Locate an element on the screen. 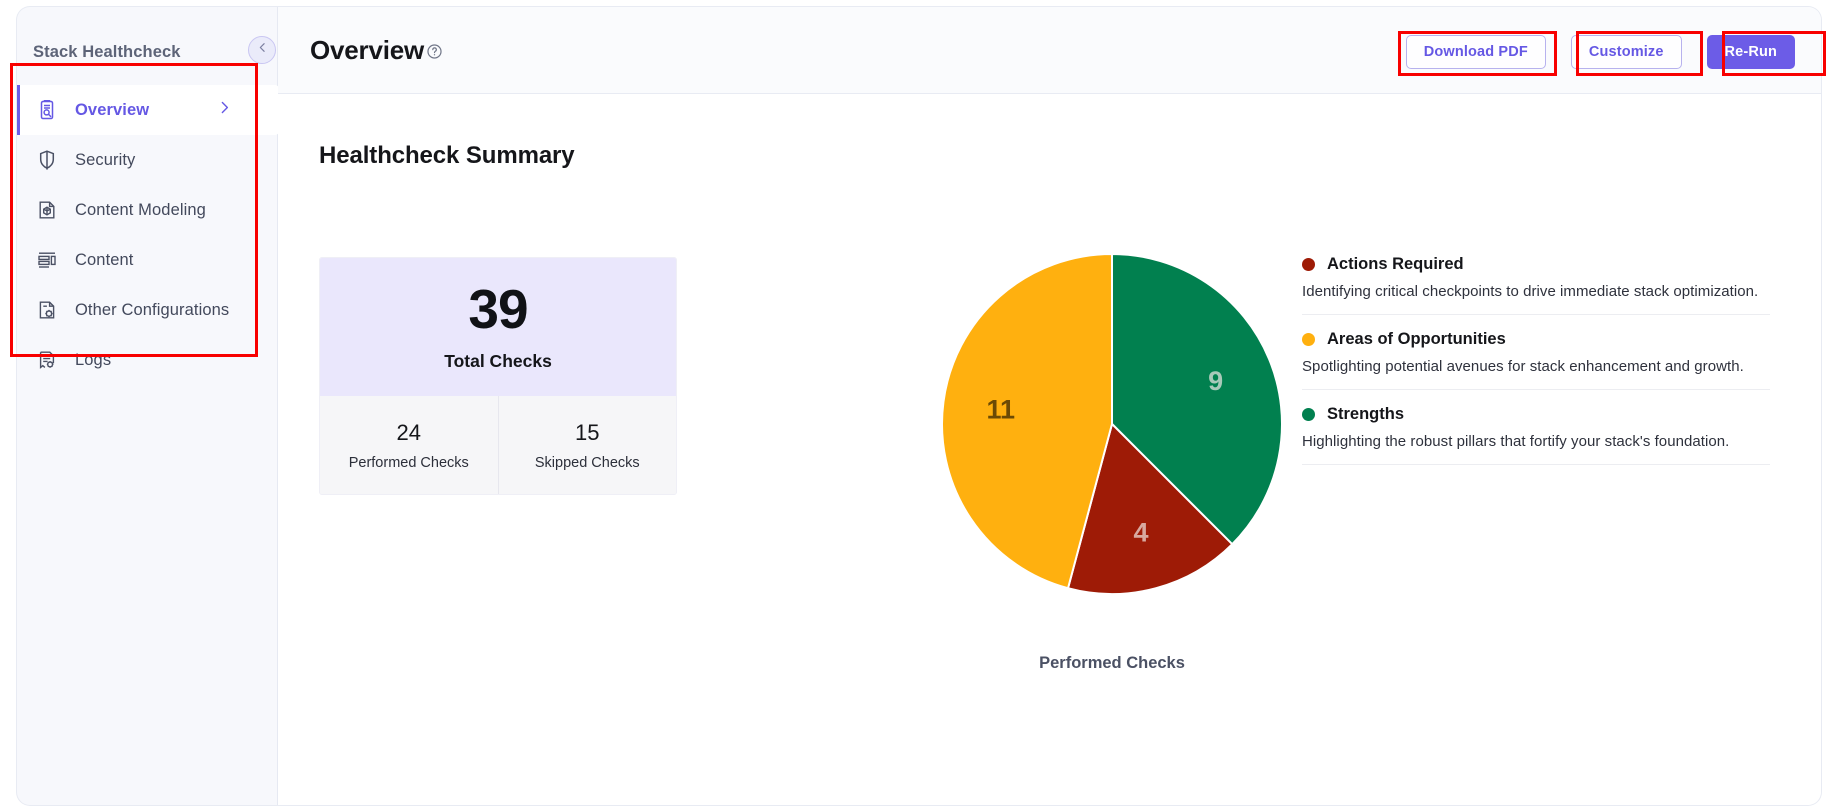  sidebar-item-label: Other Configurations is located at coordinates (152, 309).